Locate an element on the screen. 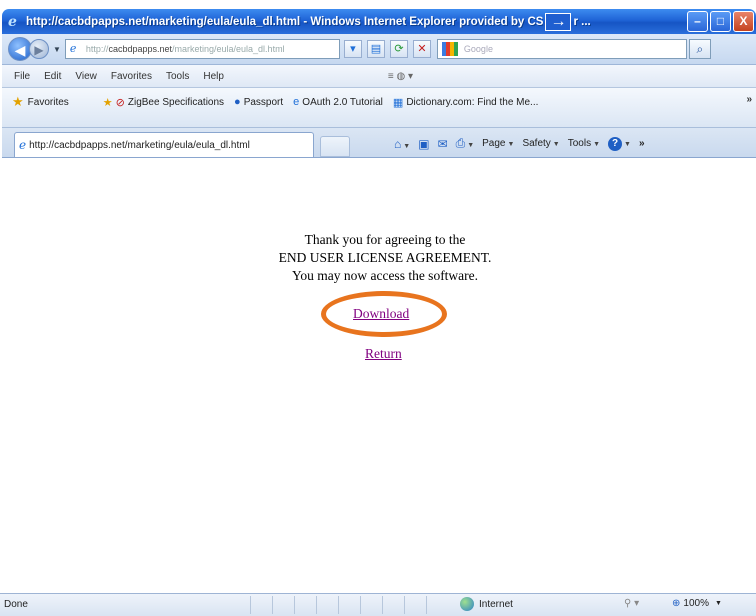  favorite-passport: ● Passport is located at coordinates (258, 102).